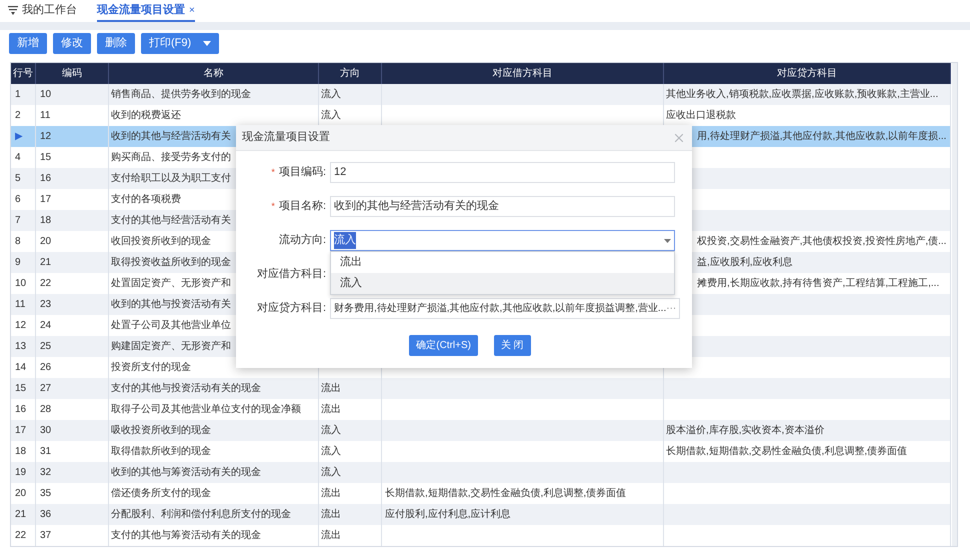 The image size is (970, 550). I want to click on row-number: ▶, so click(19, 137).